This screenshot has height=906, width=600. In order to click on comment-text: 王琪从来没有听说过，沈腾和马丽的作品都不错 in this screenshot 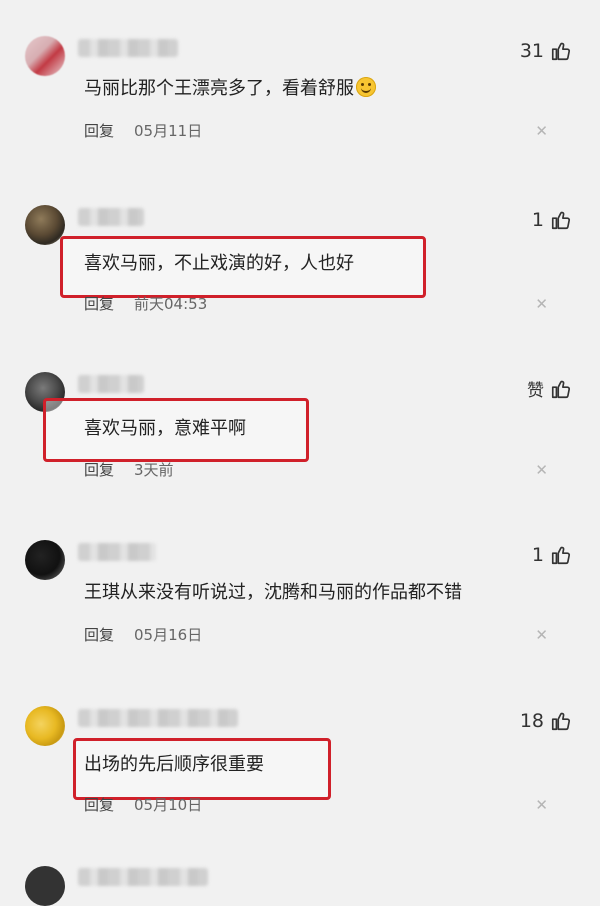, I will do `click(273, 592)`.